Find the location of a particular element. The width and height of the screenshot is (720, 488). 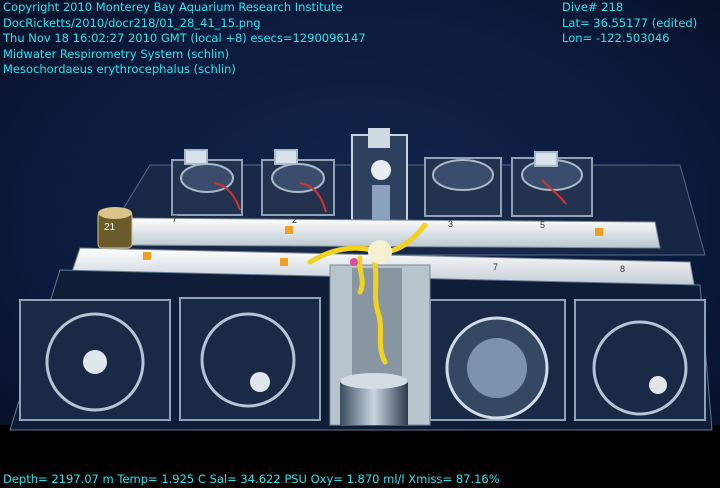

bar-label-2: 2 is located at coordinates (294, 220).